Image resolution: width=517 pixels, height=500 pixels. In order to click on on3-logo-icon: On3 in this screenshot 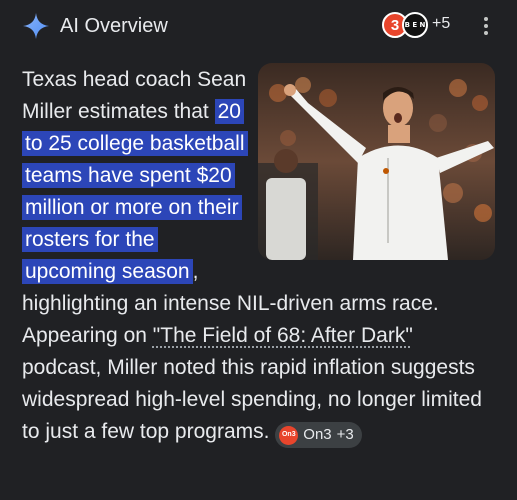, I will do `click(289, 435)`.